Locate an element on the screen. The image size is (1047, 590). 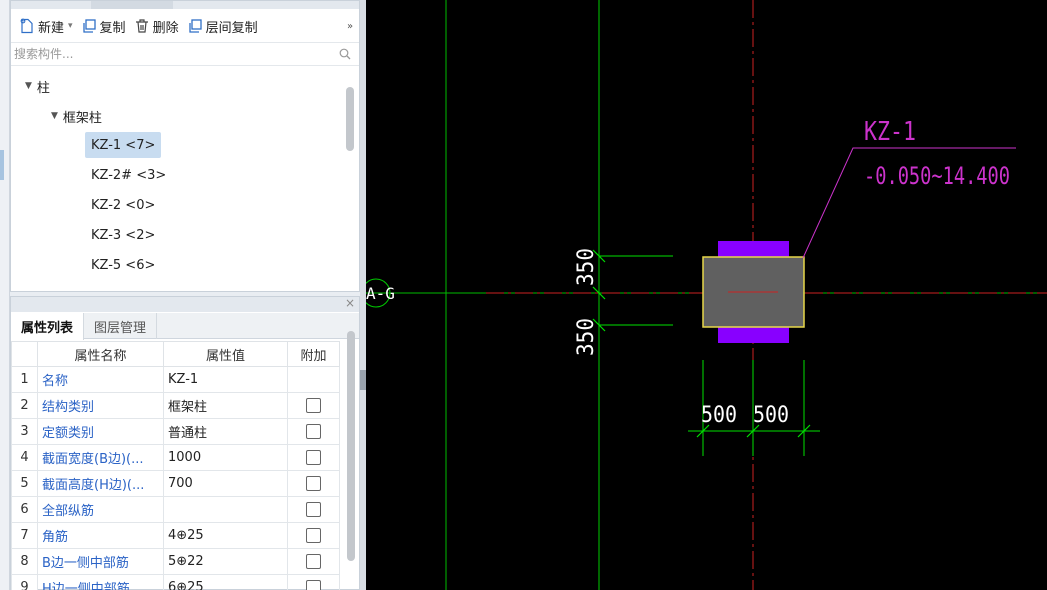
tab-property-list: 属性列表 is located at coordinates (48, 326).